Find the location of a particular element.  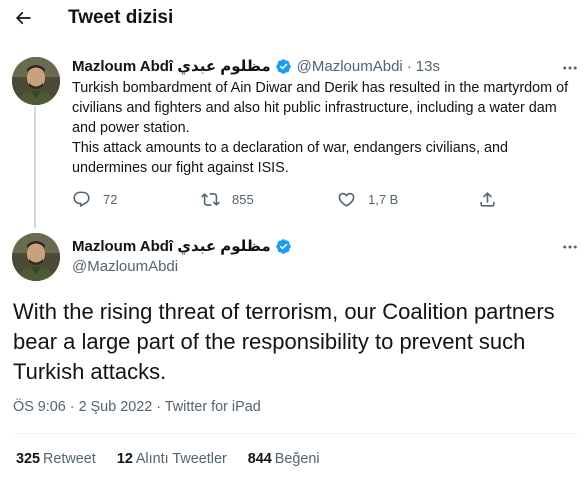

reply-count: 72 is located at coordinates (110, 199).